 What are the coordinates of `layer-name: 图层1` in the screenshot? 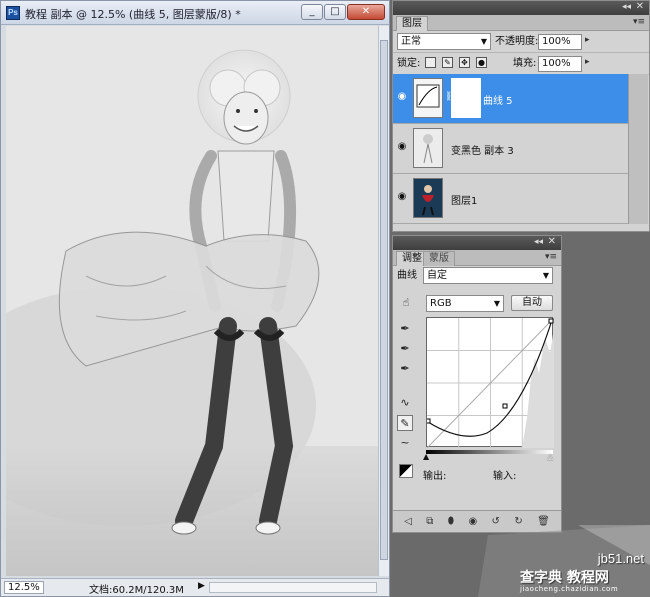 It's located at (464, 201).